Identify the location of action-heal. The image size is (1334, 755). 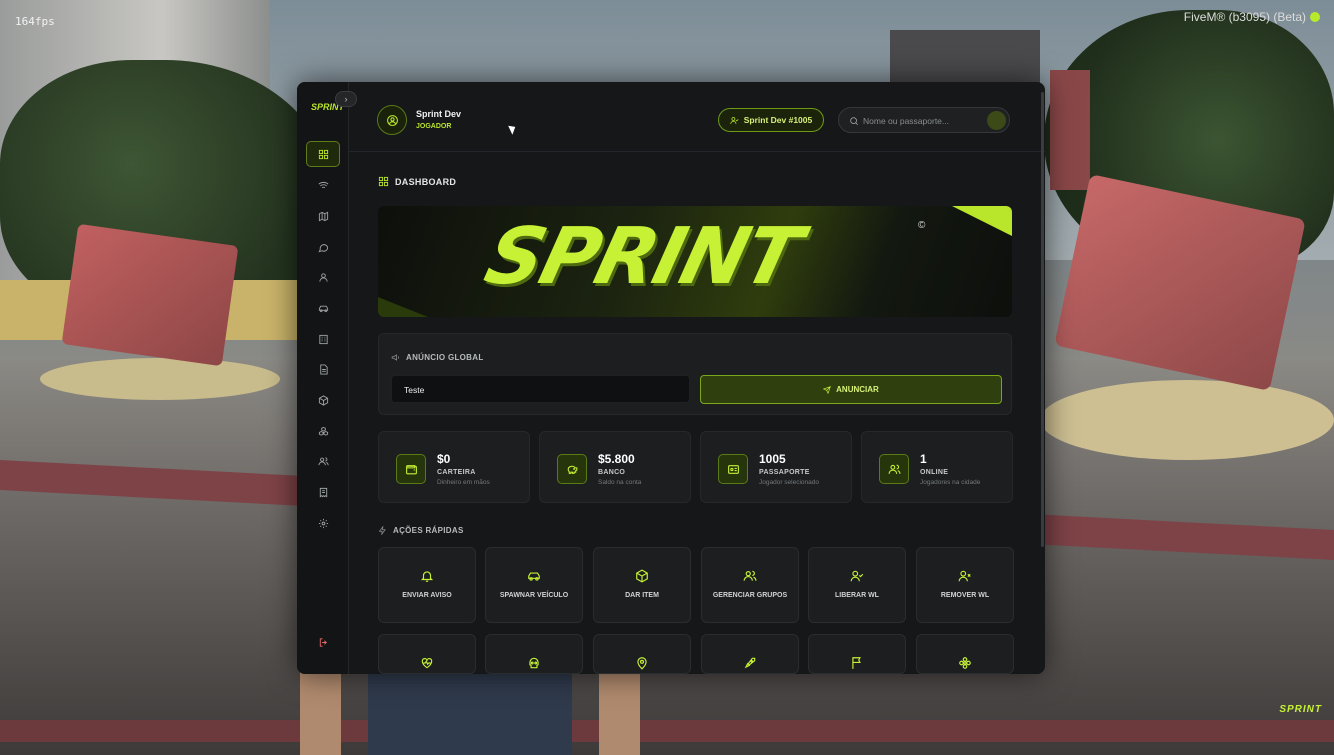
(427, 654).